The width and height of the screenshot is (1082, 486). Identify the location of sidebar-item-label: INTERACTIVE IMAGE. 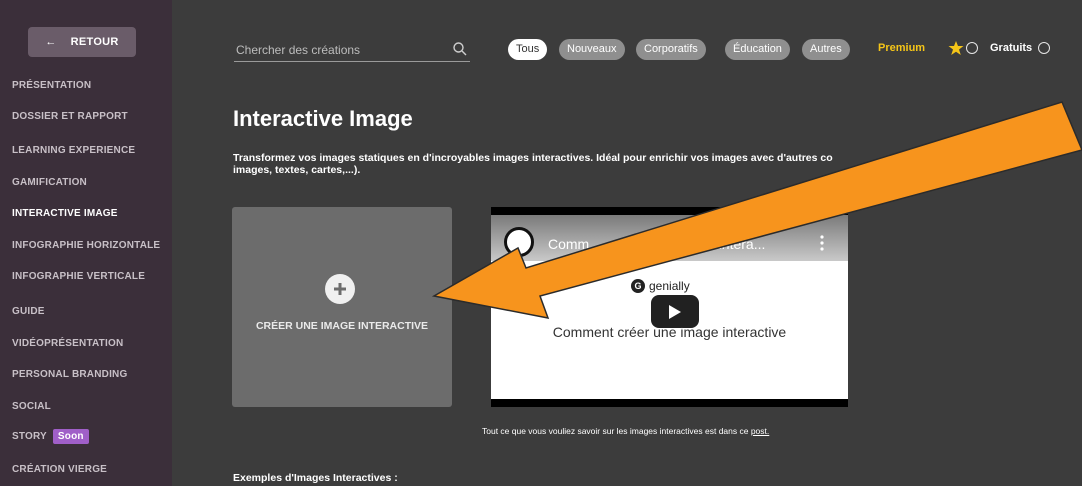
(65, 213).